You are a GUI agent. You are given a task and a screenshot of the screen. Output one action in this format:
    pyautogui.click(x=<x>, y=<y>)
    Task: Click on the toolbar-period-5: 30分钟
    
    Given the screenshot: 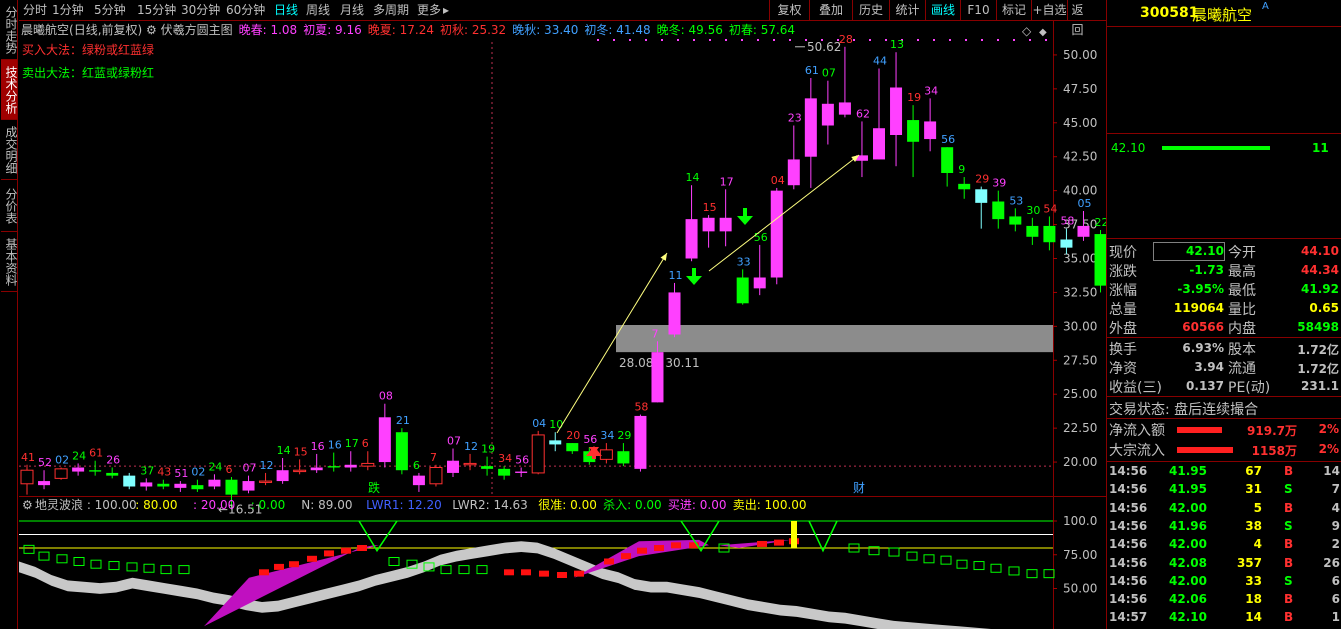 What is the action you would take?
    pyautogui.click(x=200, y=10)
    